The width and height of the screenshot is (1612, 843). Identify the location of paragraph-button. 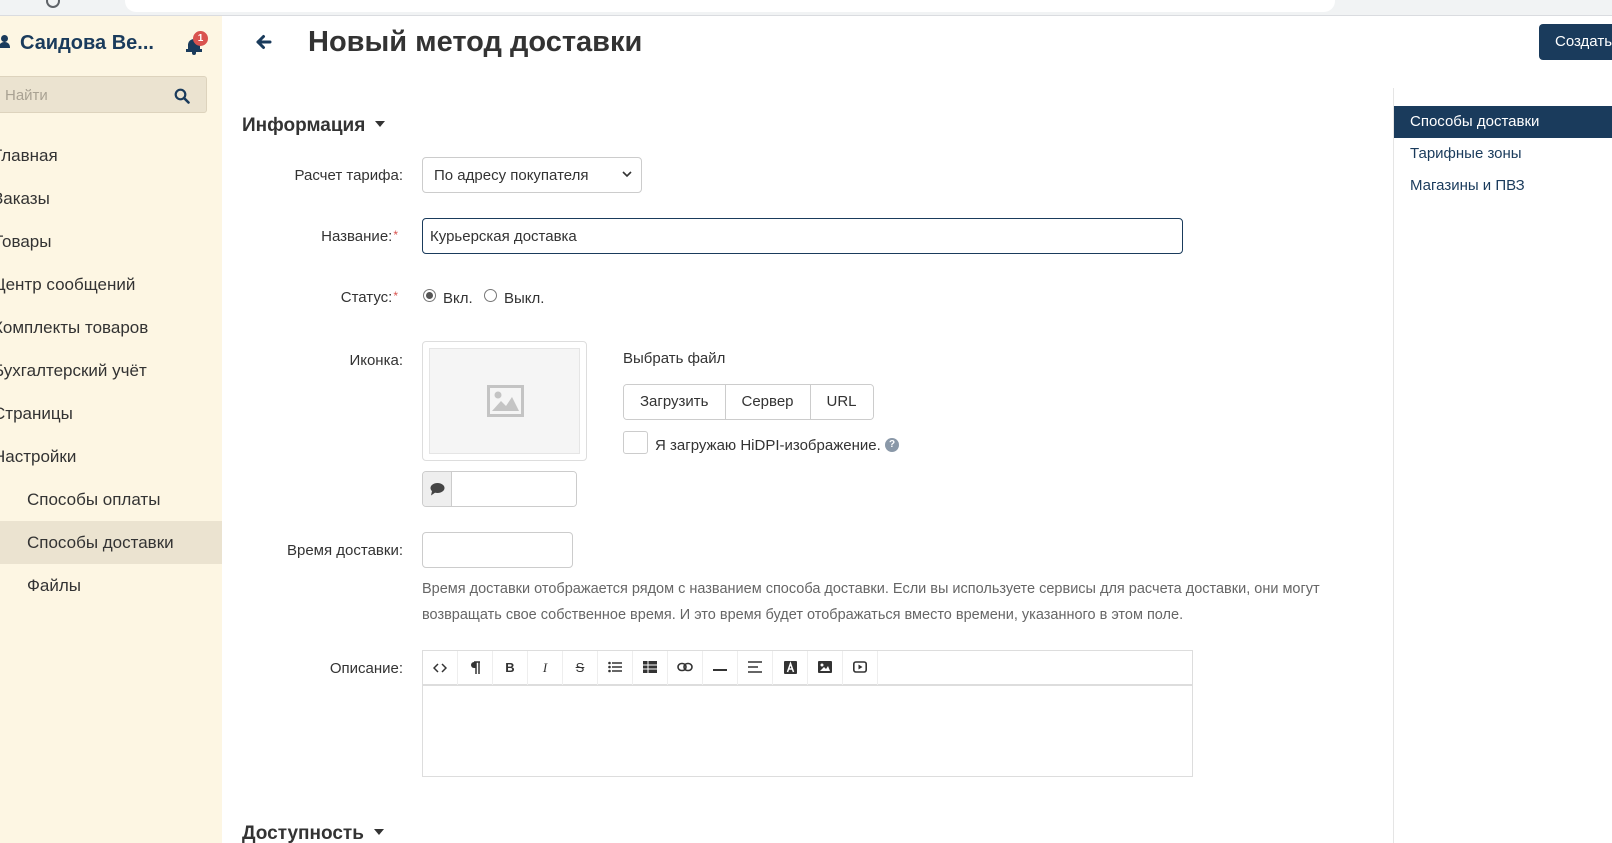
(475, 668).